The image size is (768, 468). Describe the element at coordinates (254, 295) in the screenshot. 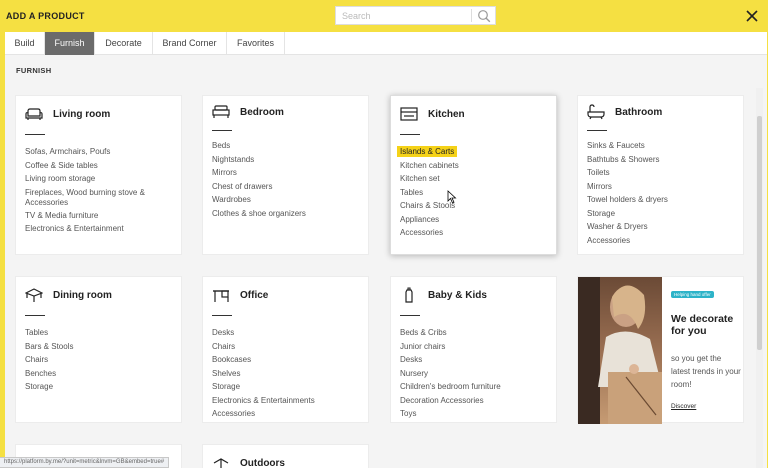

I see `category-title: Office` at that location.